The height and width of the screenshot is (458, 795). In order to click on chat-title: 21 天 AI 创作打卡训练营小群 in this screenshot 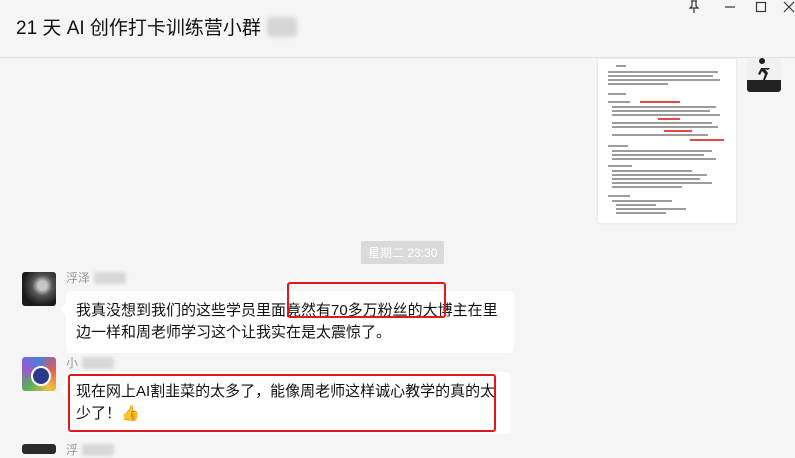, I will do `click(156, 26)`.